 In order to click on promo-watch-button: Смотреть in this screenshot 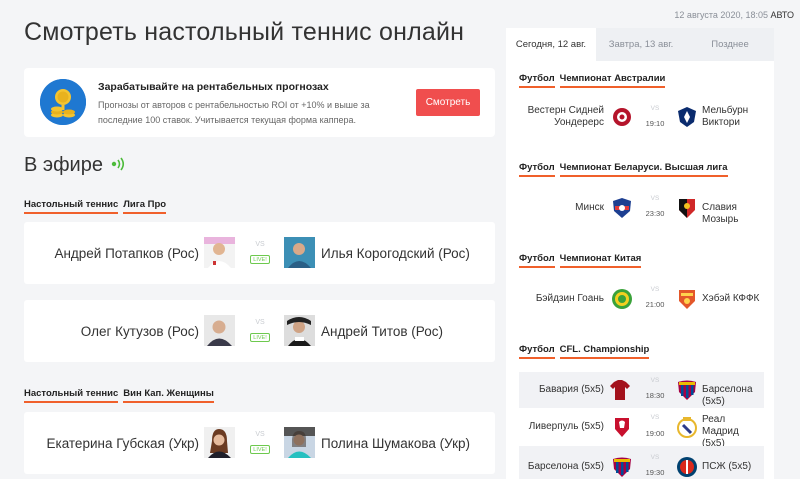, I will do `click(448, 102)`.